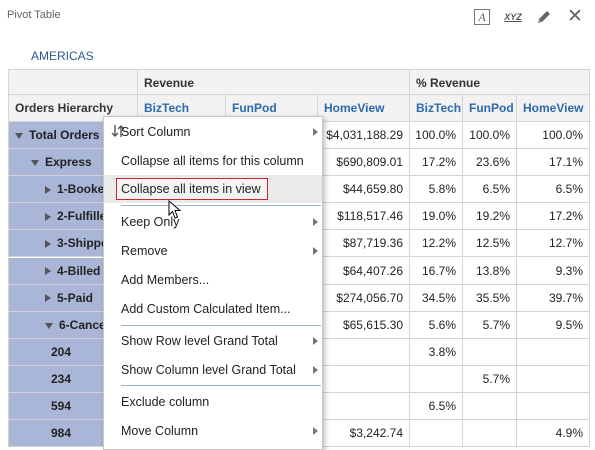 The image size is (595, 450). What do you see at coordinates (436, 298) in the screenshot?
I see `data-cell: 34.5%` at bounding box center [436, 298].